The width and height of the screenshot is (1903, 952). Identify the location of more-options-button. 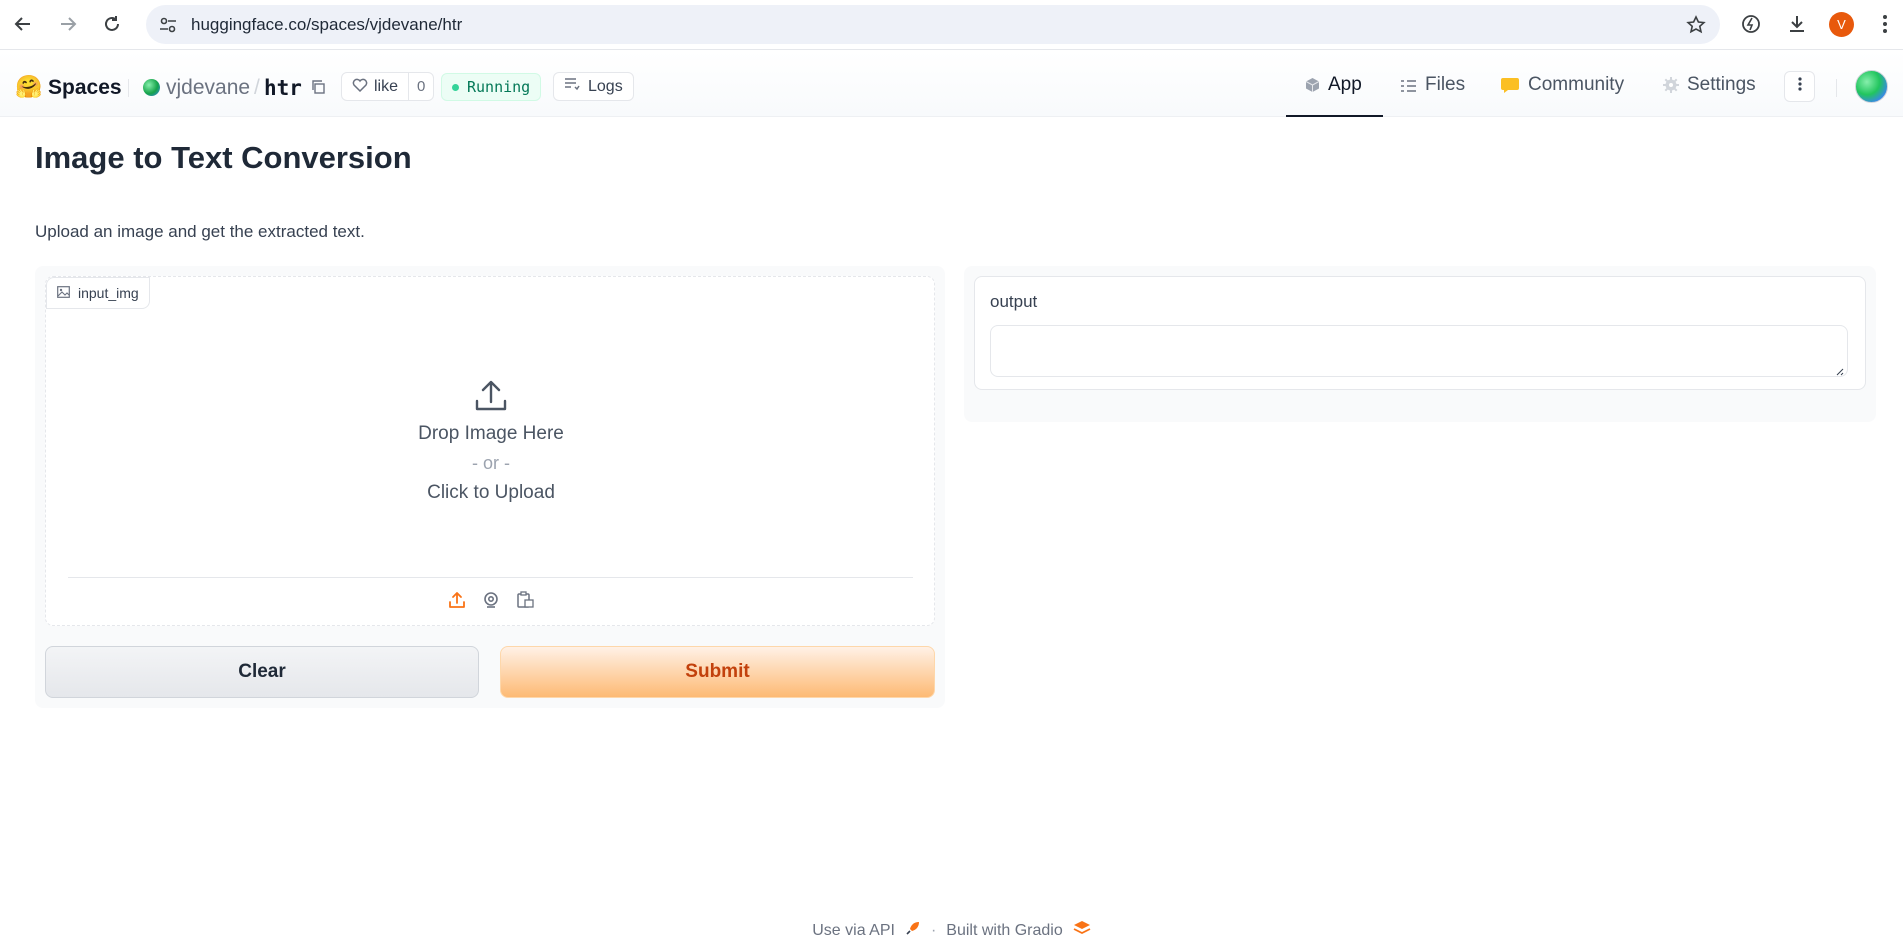
(1799, 86).